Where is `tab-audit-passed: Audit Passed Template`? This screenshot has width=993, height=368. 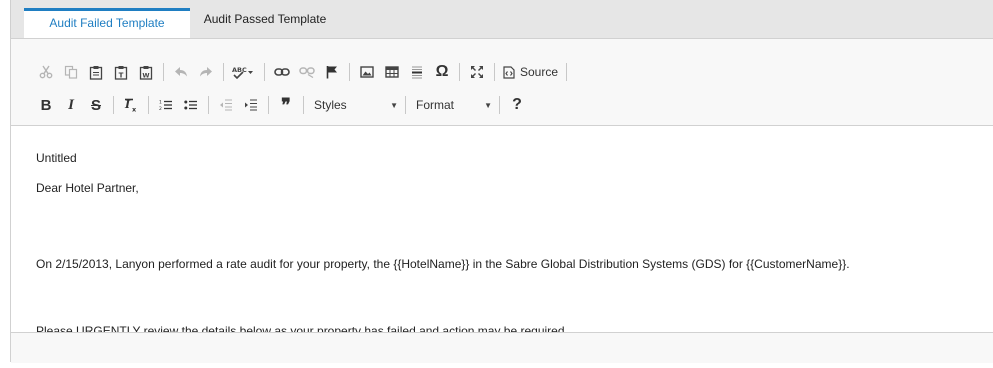
tab-audit-passed: Audit Passed Template is located at coordinates (265, 23).